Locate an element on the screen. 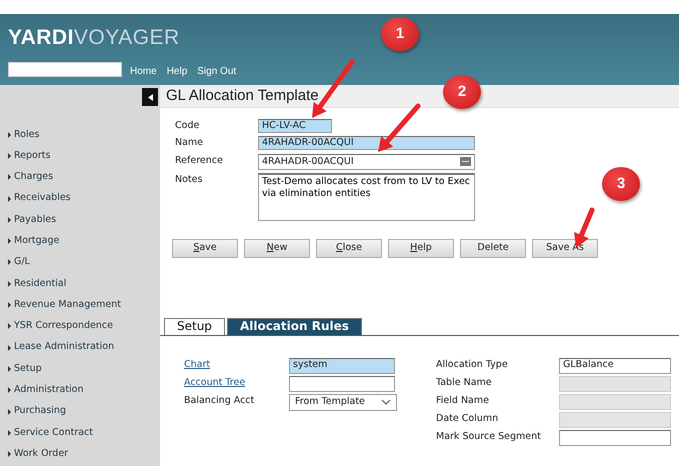 The image size is (679, 466). field-link: Account Tree is located at coordinates (215, 382).